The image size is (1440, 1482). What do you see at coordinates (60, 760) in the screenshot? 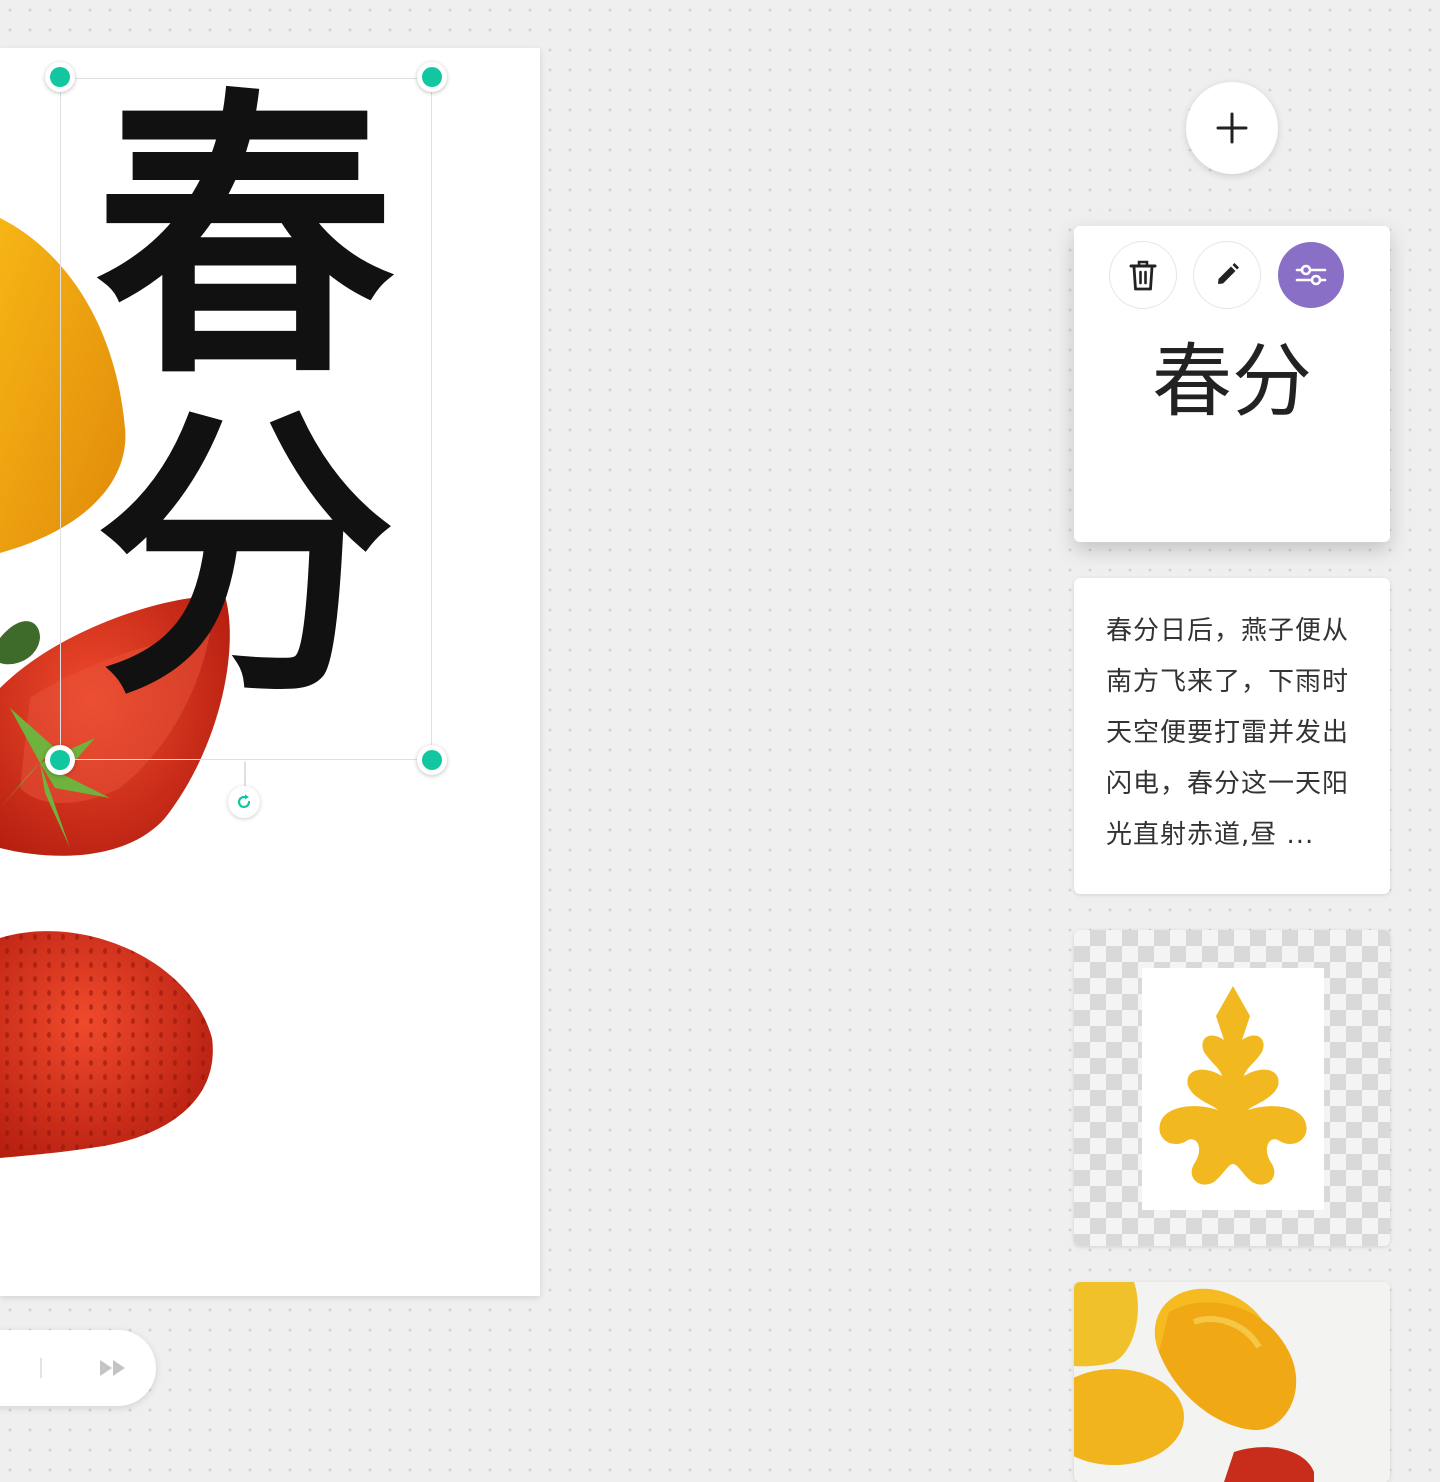
I see `resize-handle-bottom-left` at bounding box center [60, 760].